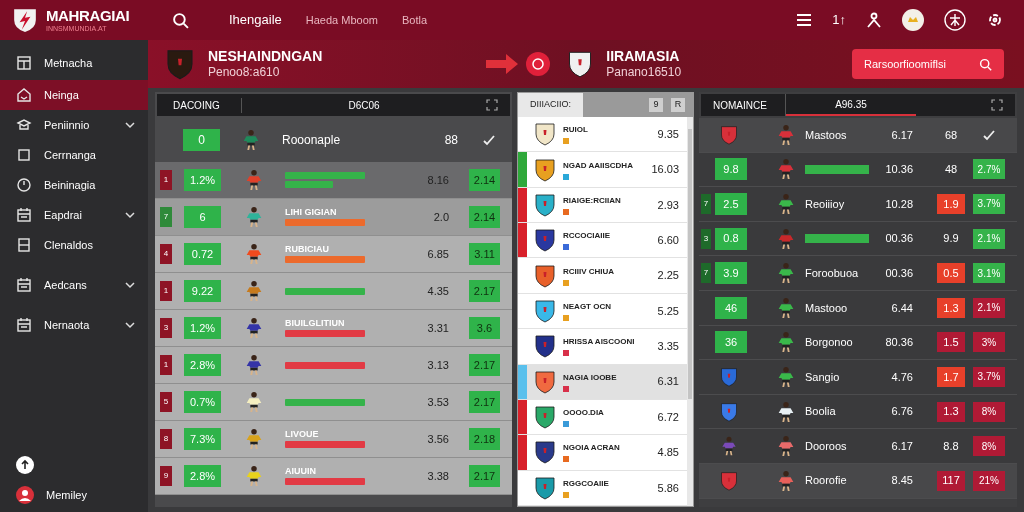  Describe the element at coordinates (928, 64) in the screenshot. I see `search-bar-button: Rarsoorfioomiflsi` at that location.